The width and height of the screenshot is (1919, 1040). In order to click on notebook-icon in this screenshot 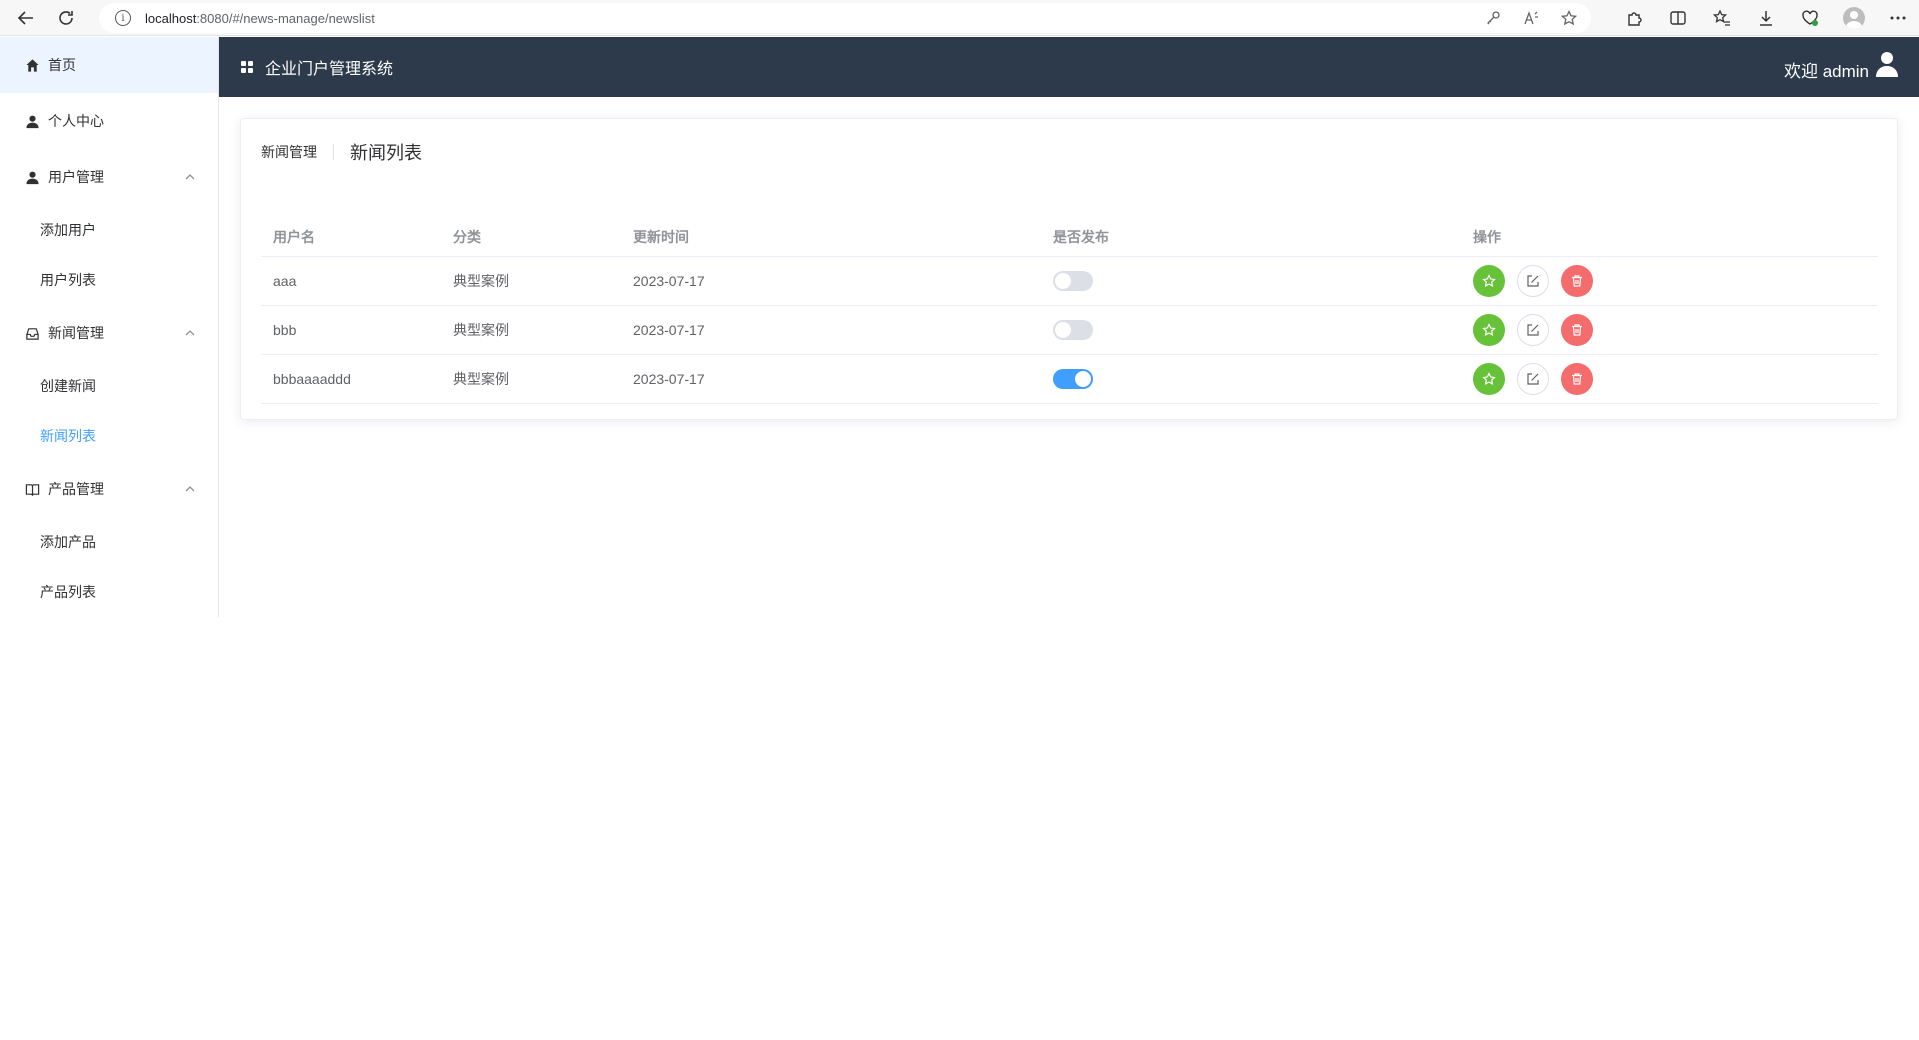, I will do `click(32, 489)`.